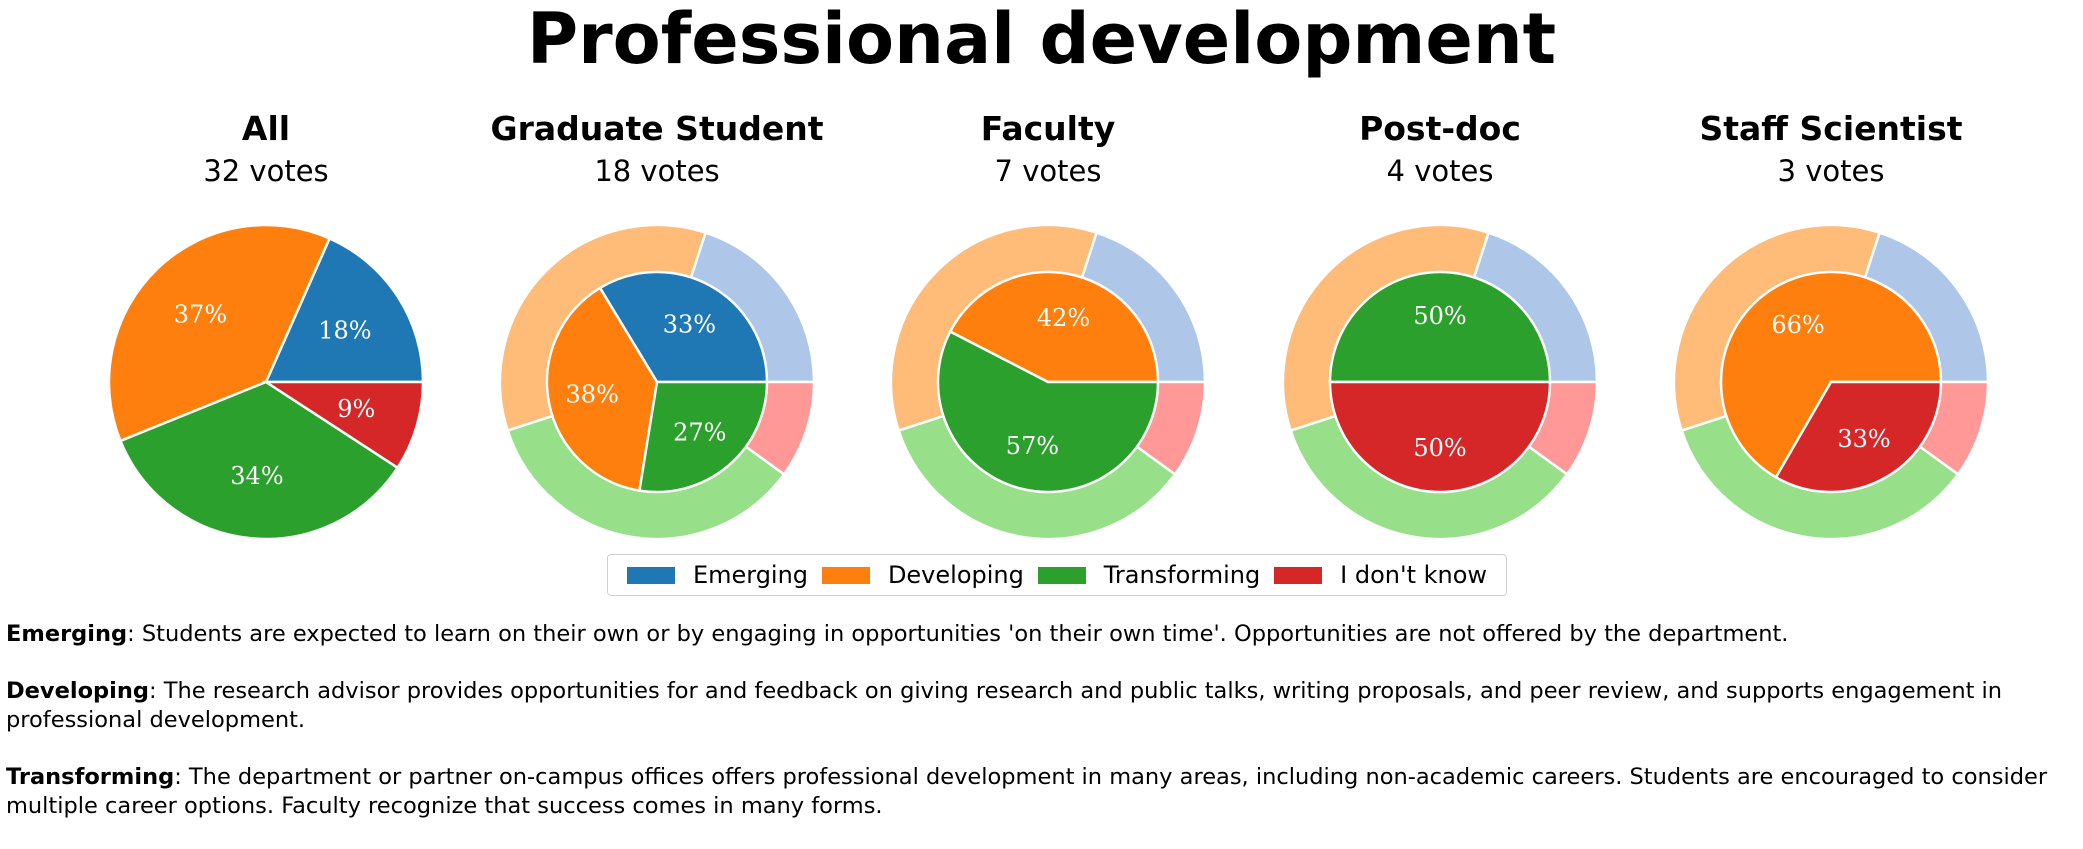 This screenshot has width=2083, height=849. Describe the element at coordinates (67, 634) in the screenshot. I see `definition-term: Emerging` at that location.